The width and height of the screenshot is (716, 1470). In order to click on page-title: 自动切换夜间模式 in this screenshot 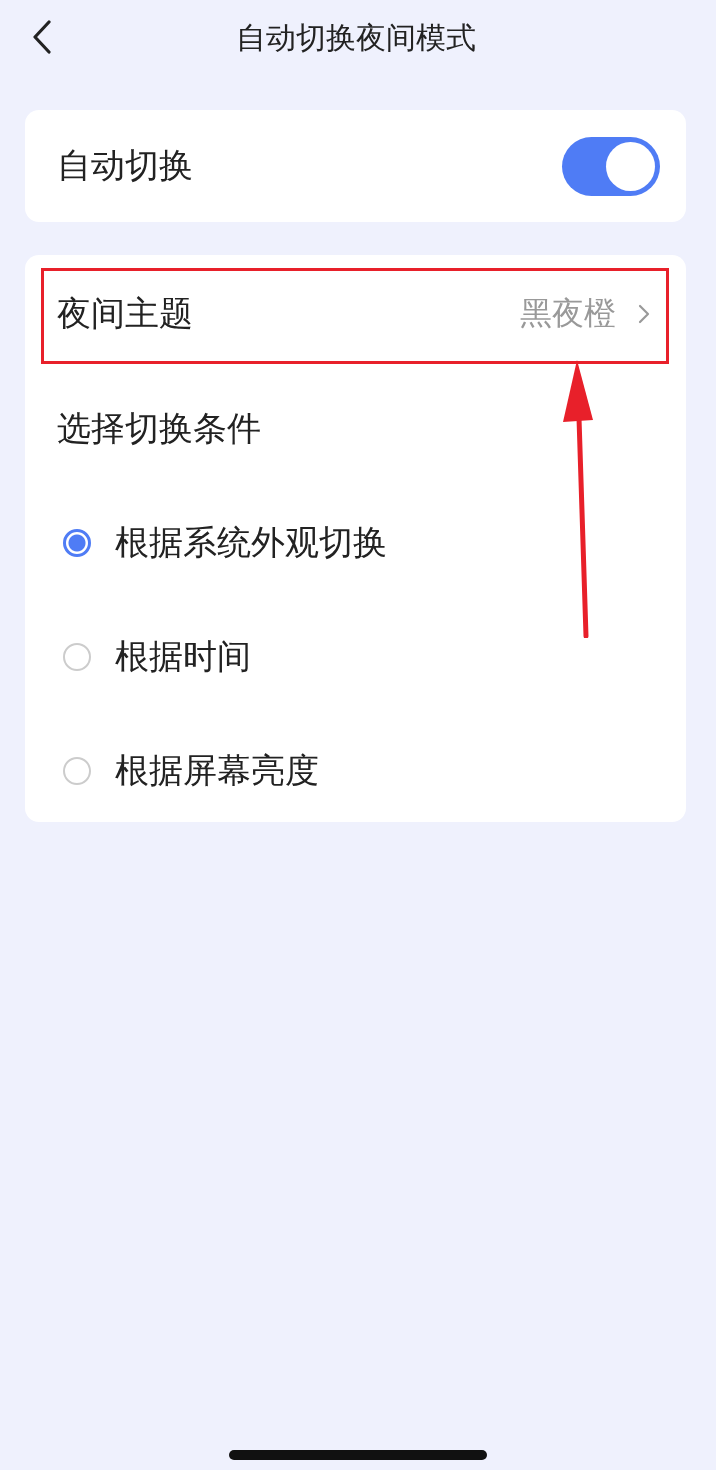, I will do `click(355, 37)`.